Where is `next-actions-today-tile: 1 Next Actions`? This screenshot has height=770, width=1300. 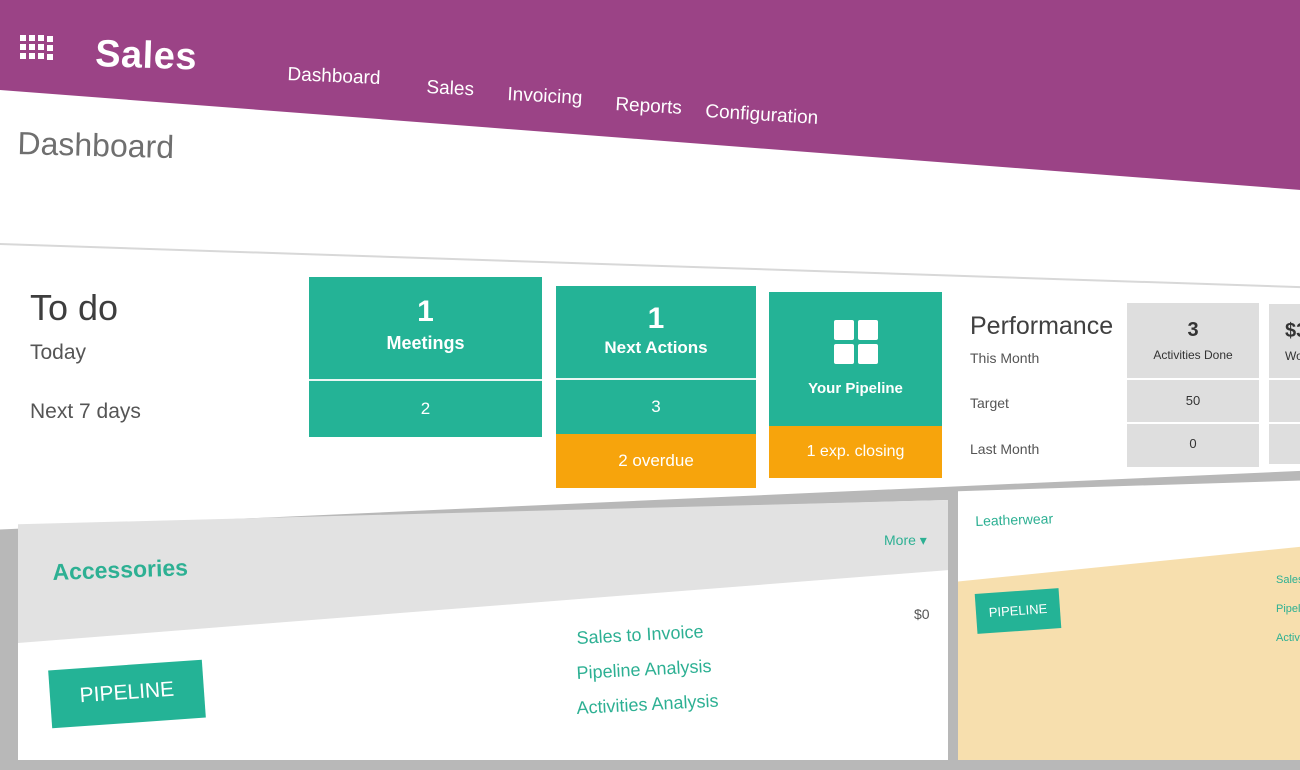 next-actions-today-tile: 1 Next Actions is located at coordinates (656, 332).